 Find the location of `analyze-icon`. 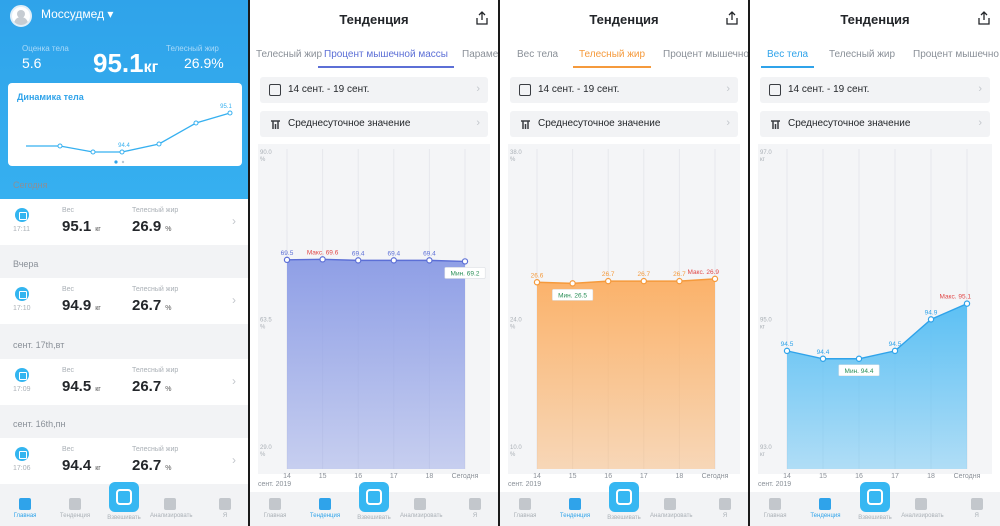

analyze-icon is located at coordinates (921, 504).